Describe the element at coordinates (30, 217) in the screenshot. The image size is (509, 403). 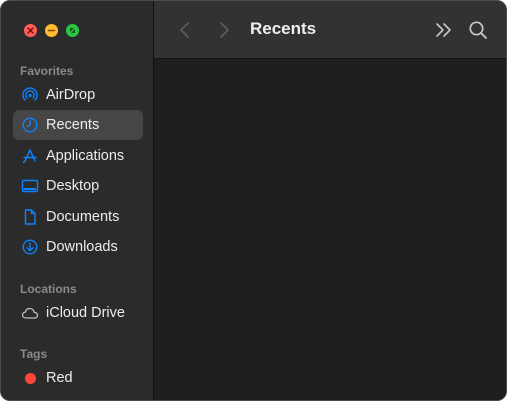
I see `document-icon` at that location.